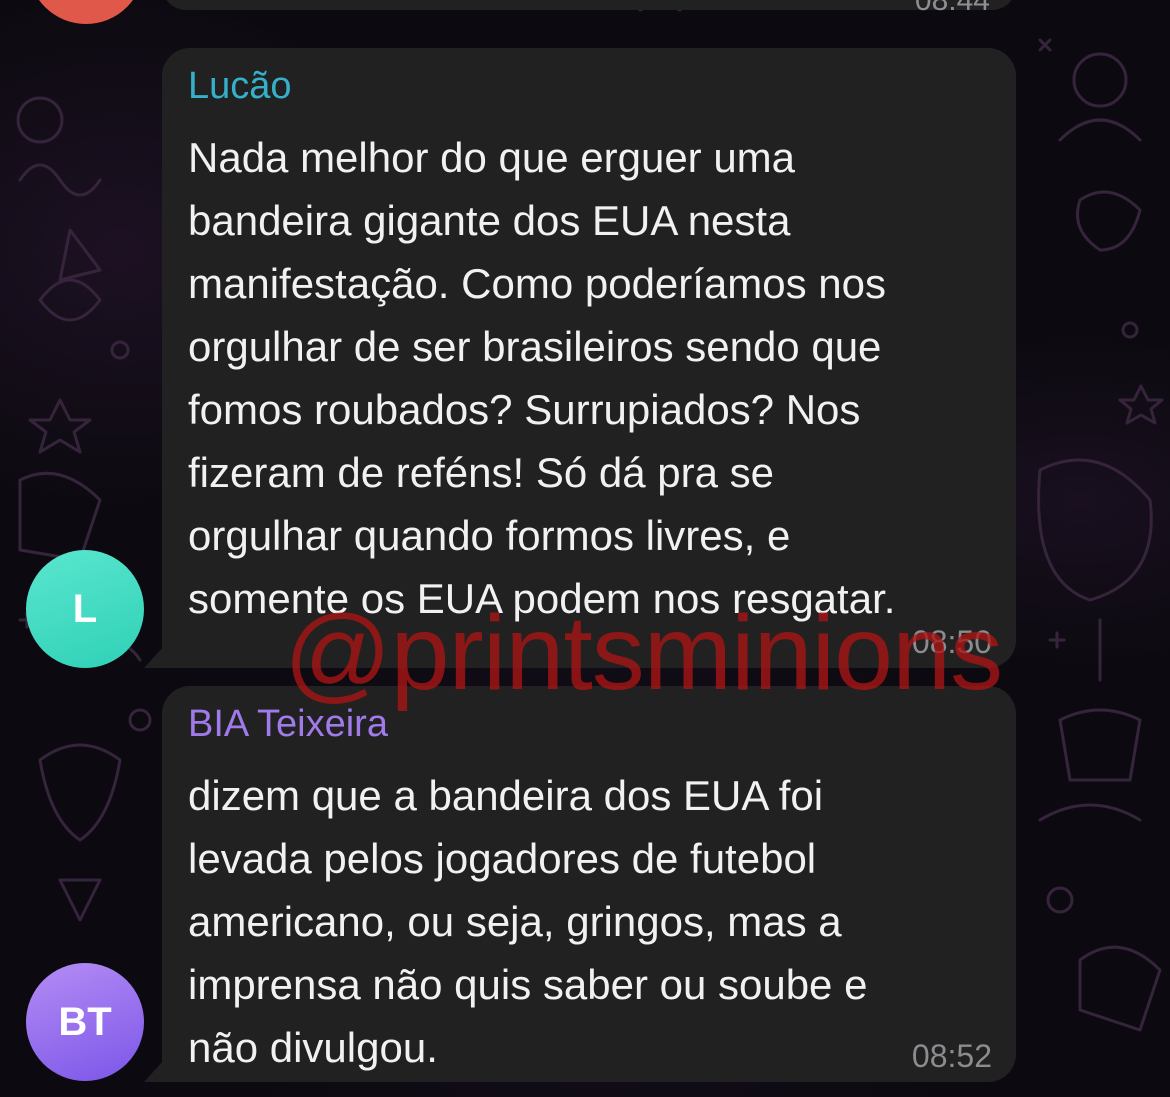  Describe the element at coordinates (535, 346) in the screenshot. I see `message-line: orgulhar de ser brasileiros sendo que` at that location.